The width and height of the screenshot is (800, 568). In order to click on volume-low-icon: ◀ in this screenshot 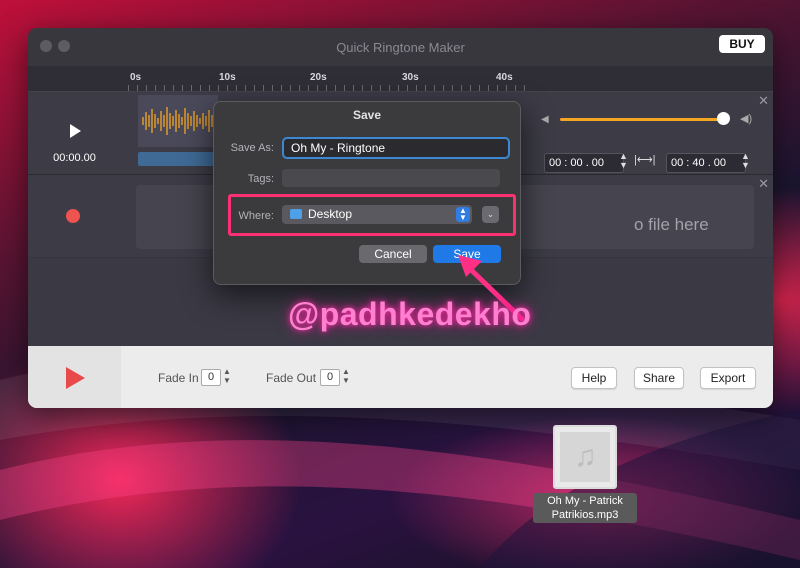, I will do `click(545, 119)`.